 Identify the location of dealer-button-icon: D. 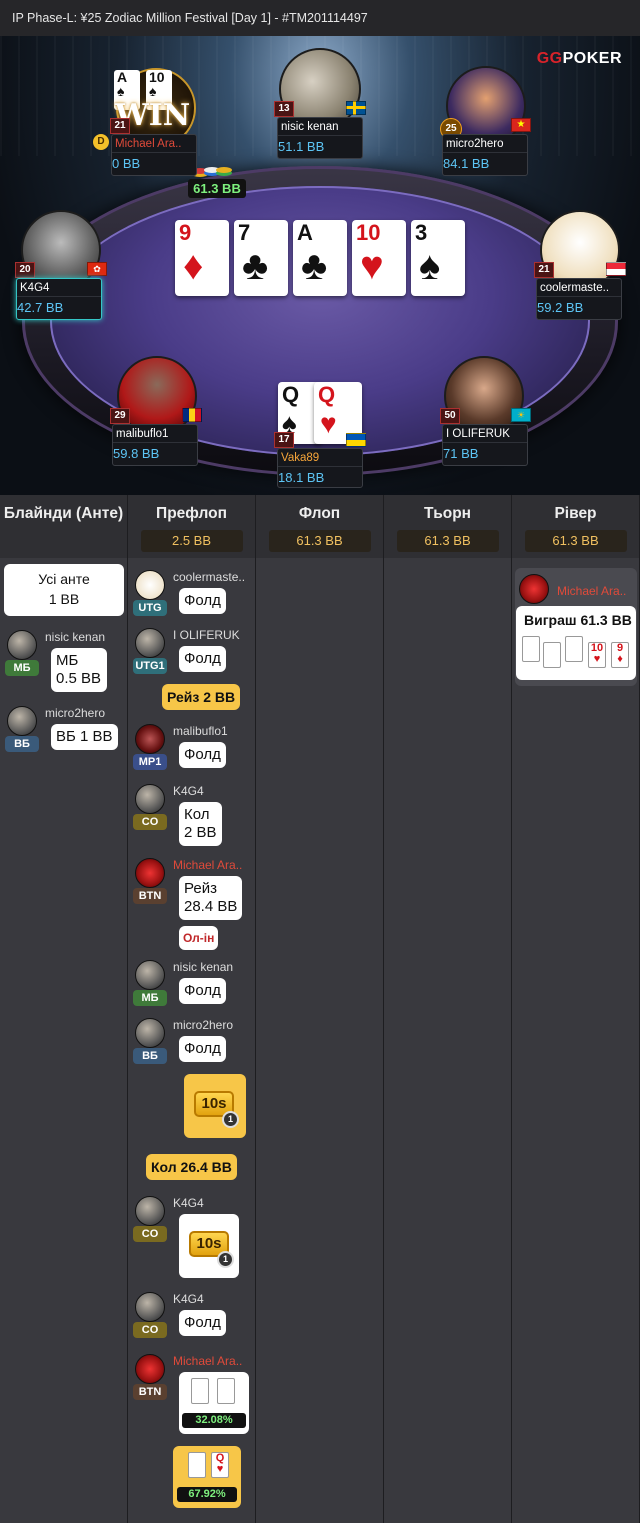
(101, 142).